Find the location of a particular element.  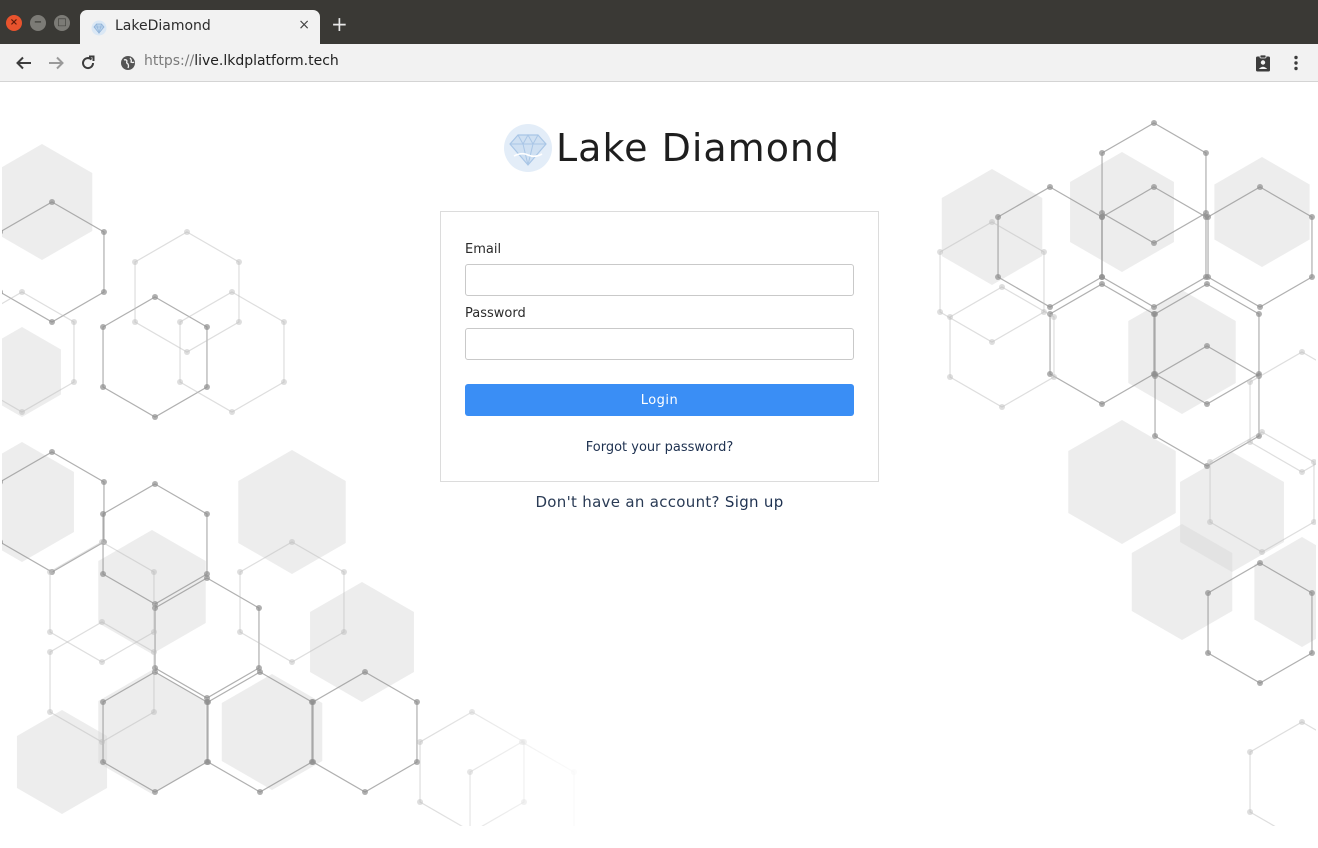

signup-prefix-text: Don't have an account? is located at coordinates (627, 502).